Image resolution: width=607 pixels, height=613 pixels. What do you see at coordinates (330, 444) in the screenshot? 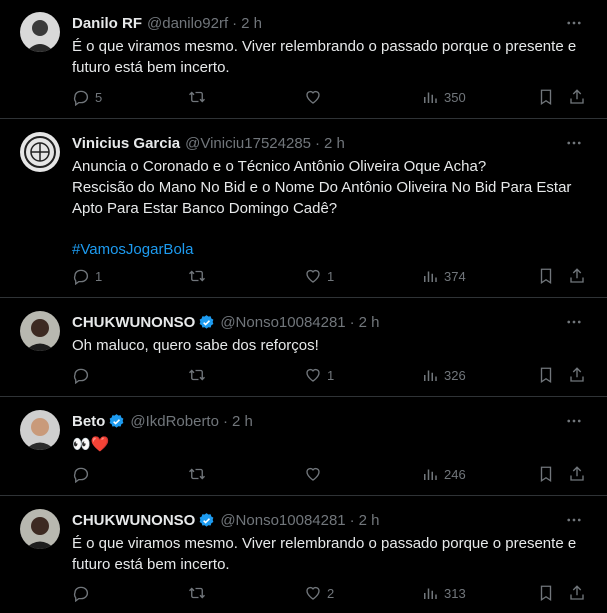
I see `post-text: 👀❤️` at bounding box center [330, 444].